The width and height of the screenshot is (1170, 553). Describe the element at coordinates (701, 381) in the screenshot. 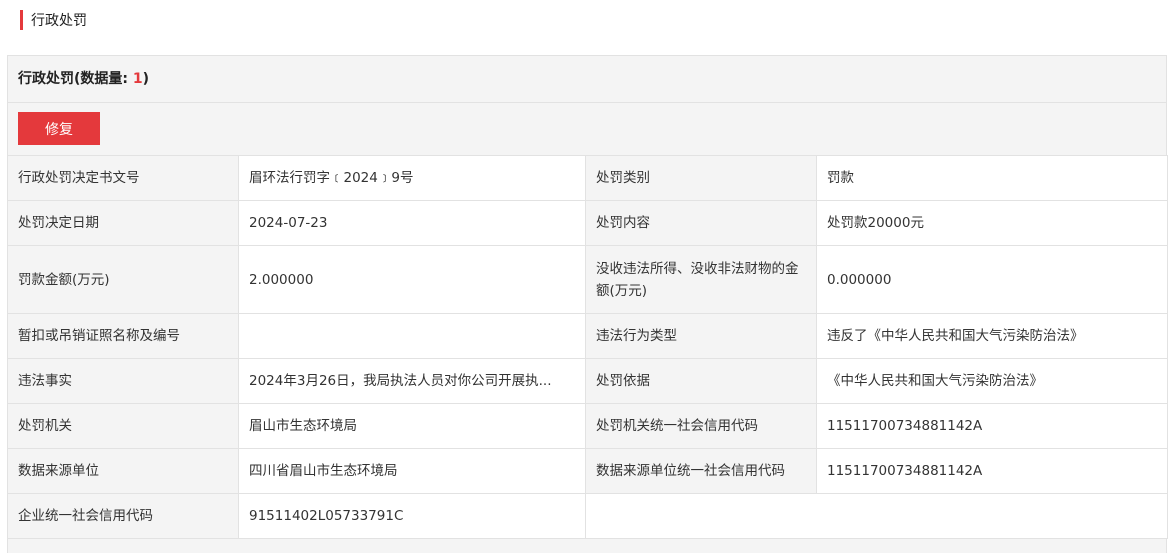

I see `field-label: 处罚依据` at that location.